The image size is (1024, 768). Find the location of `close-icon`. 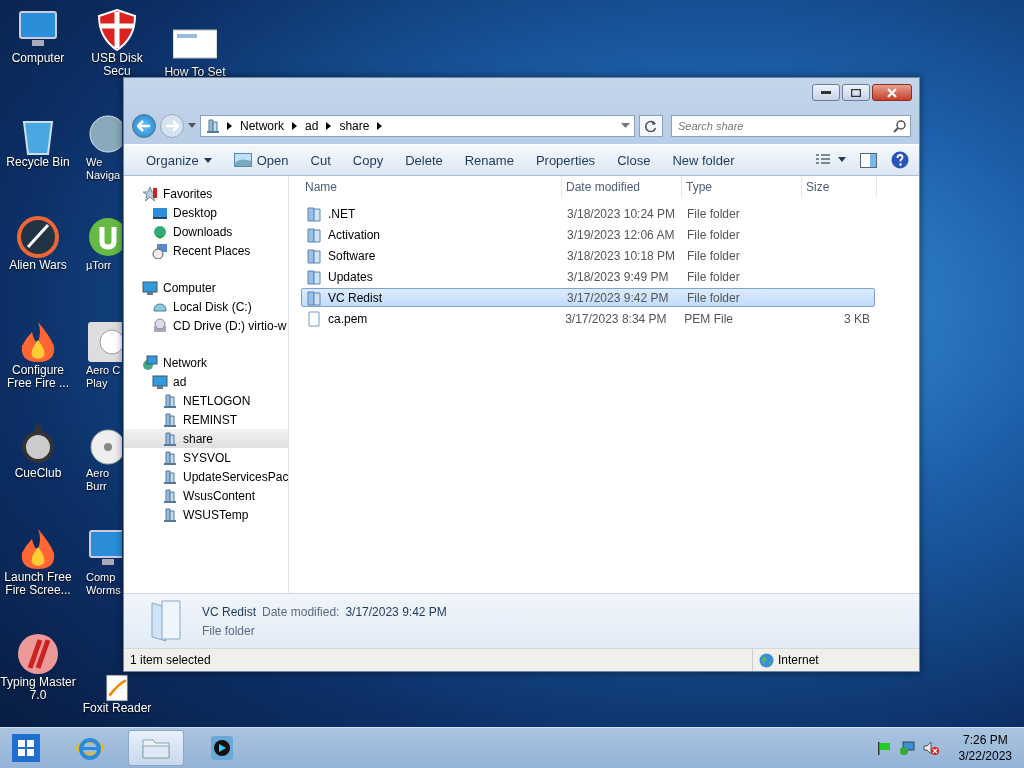

close-icon is located at coordinates (892, 92).